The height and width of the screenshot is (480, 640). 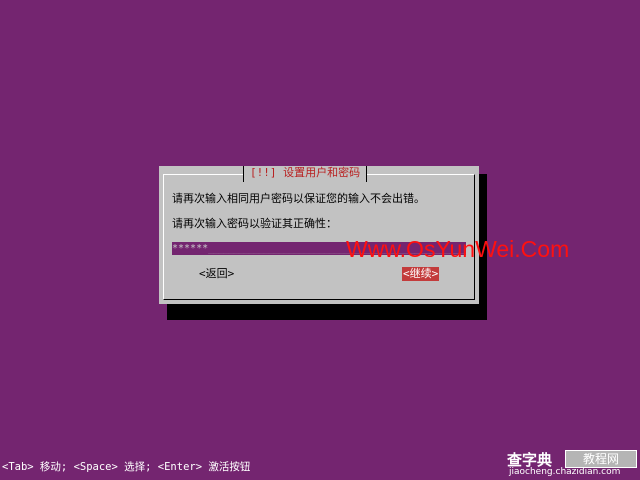 I want to click on watermark-text: Www.OsYunWei.Com, so click(x=458, y=249).